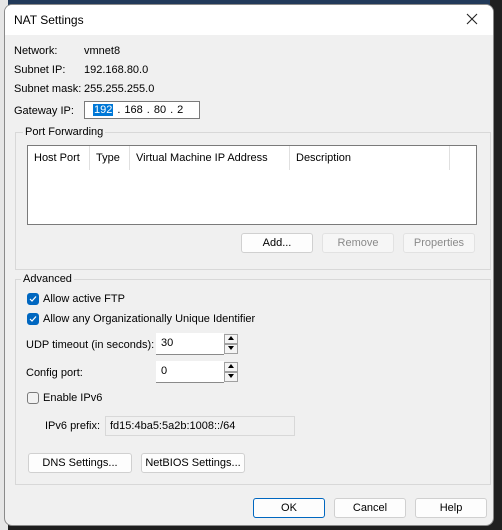 Image resolution: width=502 pixels, height=530 pixels. Describe the element at coordinates (49, 20) in the screenshot. I see `dialog-title: NAT Settings` at that location.